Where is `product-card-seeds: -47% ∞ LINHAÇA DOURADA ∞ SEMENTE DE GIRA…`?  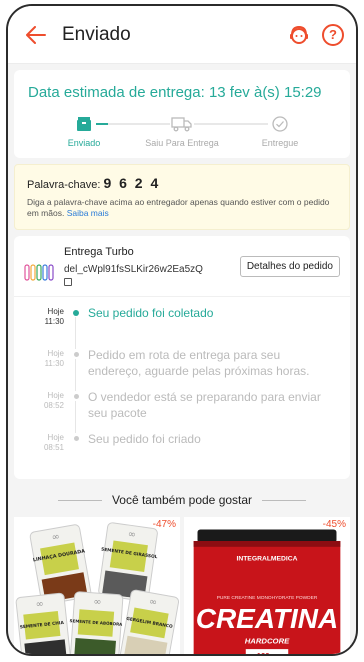 product-card-seeds: -47% ∞ LINHAÇA DOURADA ∞ SEMENTE DE GIRA… is located at coordinates (97, 585).